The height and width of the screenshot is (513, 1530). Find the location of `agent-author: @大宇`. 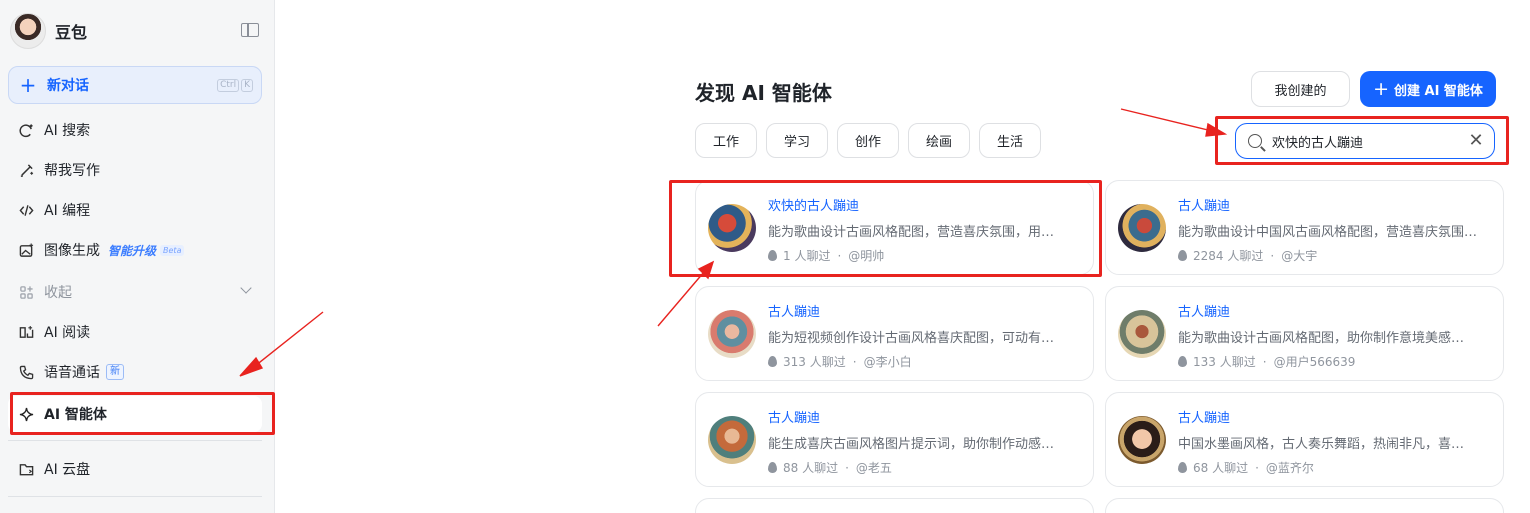

agent-author: @大宇 is located at coordinates (1299, 256).